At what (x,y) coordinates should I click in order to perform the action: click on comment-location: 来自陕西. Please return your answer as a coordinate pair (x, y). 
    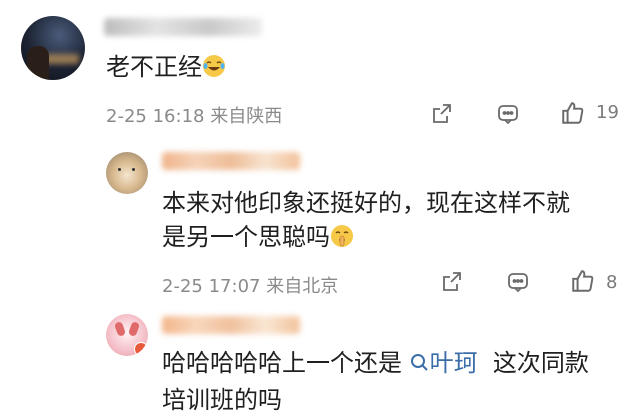
    Looking at the image, I should click on (246, 116).